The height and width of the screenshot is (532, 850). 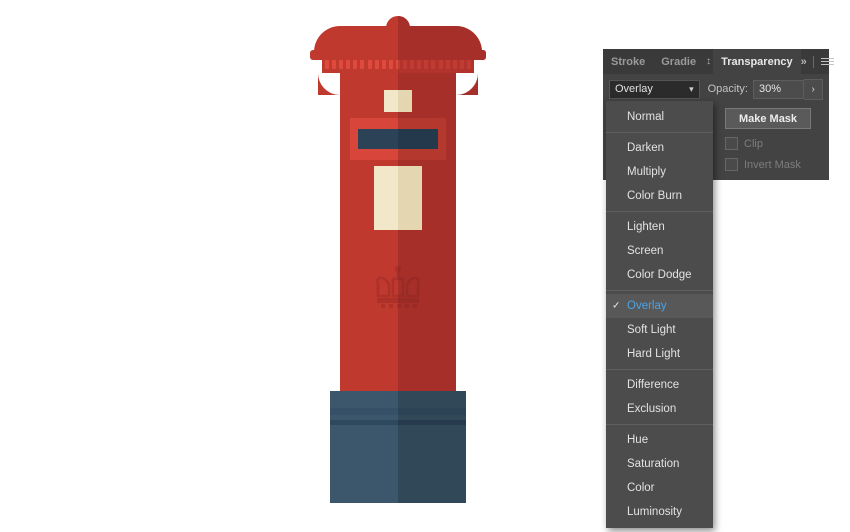 I want to click on menu-item-darken: Darken, so click(x=659, y=148).